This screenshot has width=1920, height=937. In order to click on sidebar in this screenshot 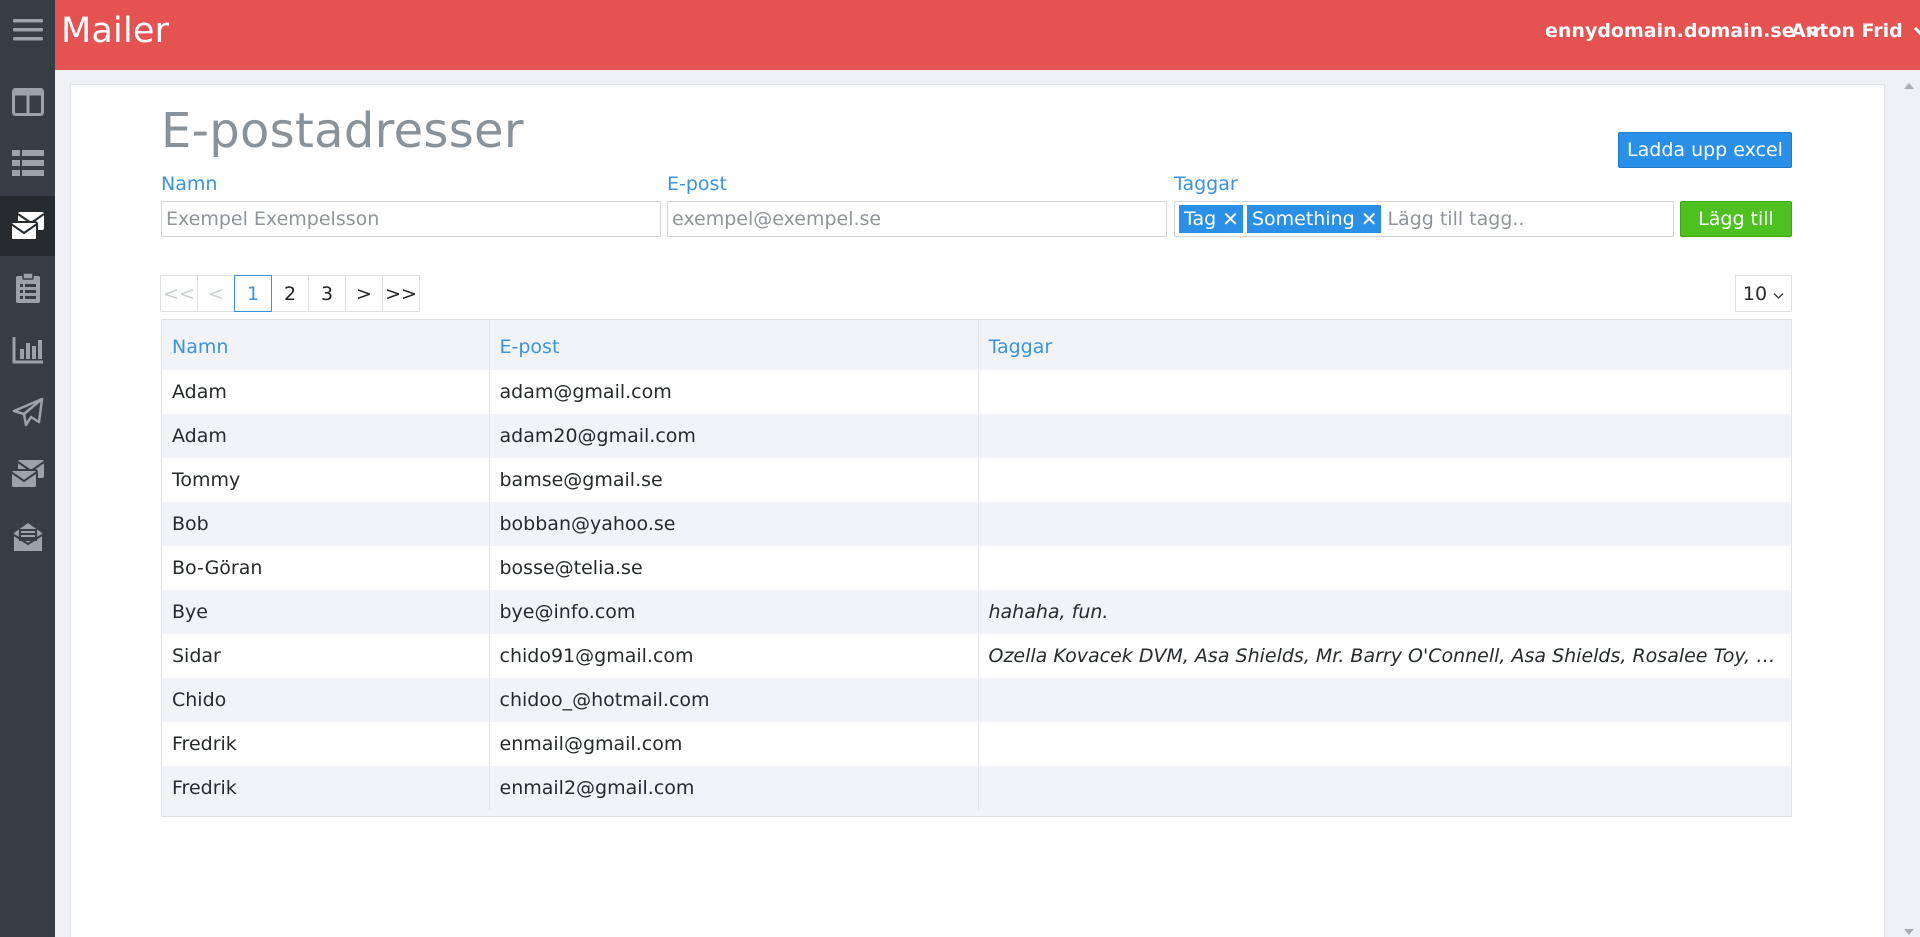, I will do `click(27, 468)`.